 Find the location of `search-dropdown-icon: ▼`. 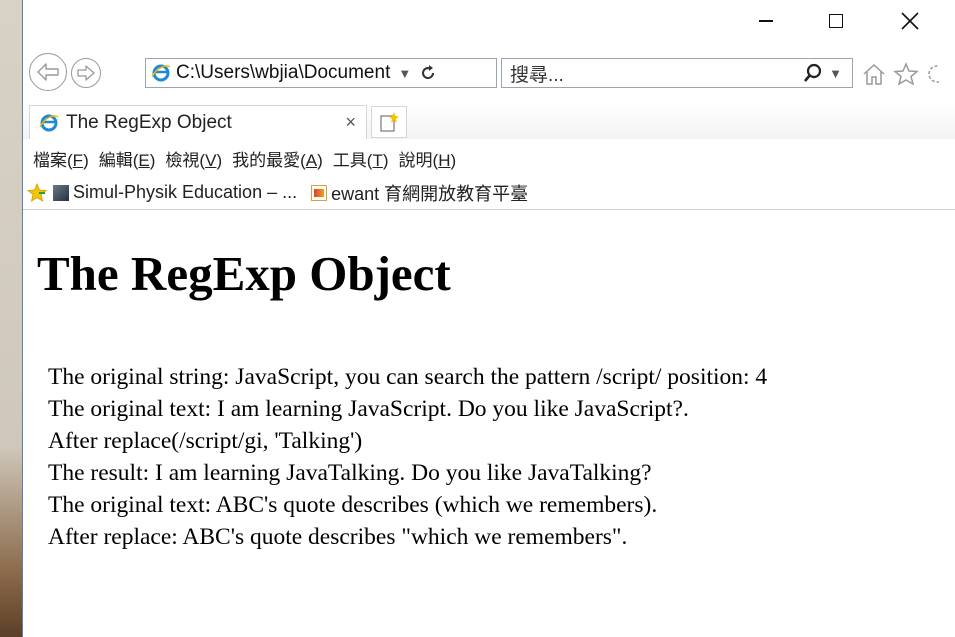

search-dropdown-icon: ▼ is located at coordinates (835, 73).